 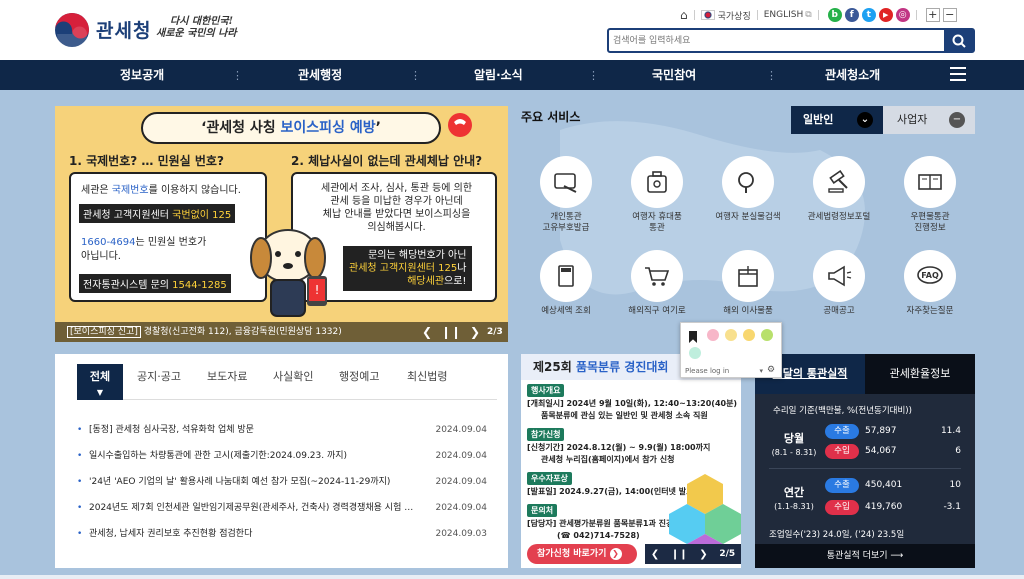 What do you see at coordinates (748, 283) in the screenshot?
I see `service-moving-goods: 해외 이사물품` at bounding box center [748, 283].